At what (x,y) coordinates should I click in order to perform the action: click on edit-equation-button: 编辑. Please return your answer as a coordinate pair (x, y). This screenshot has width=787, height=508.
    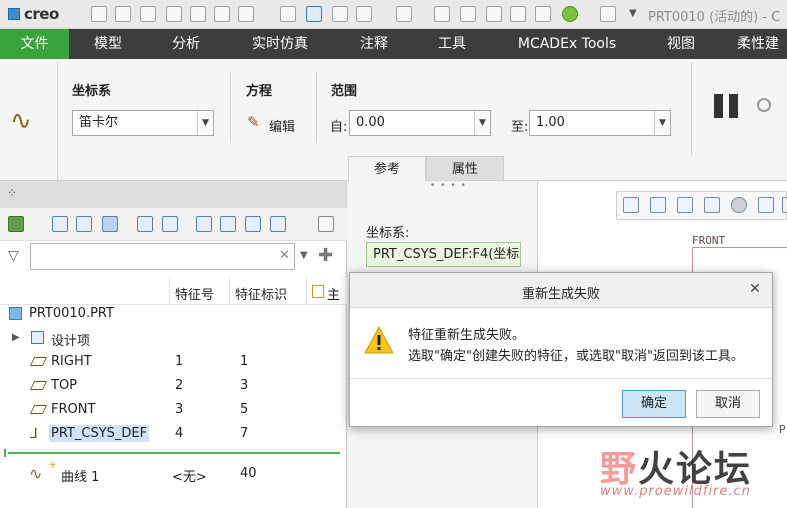
    Looking at the image, I should click on (282, 125).